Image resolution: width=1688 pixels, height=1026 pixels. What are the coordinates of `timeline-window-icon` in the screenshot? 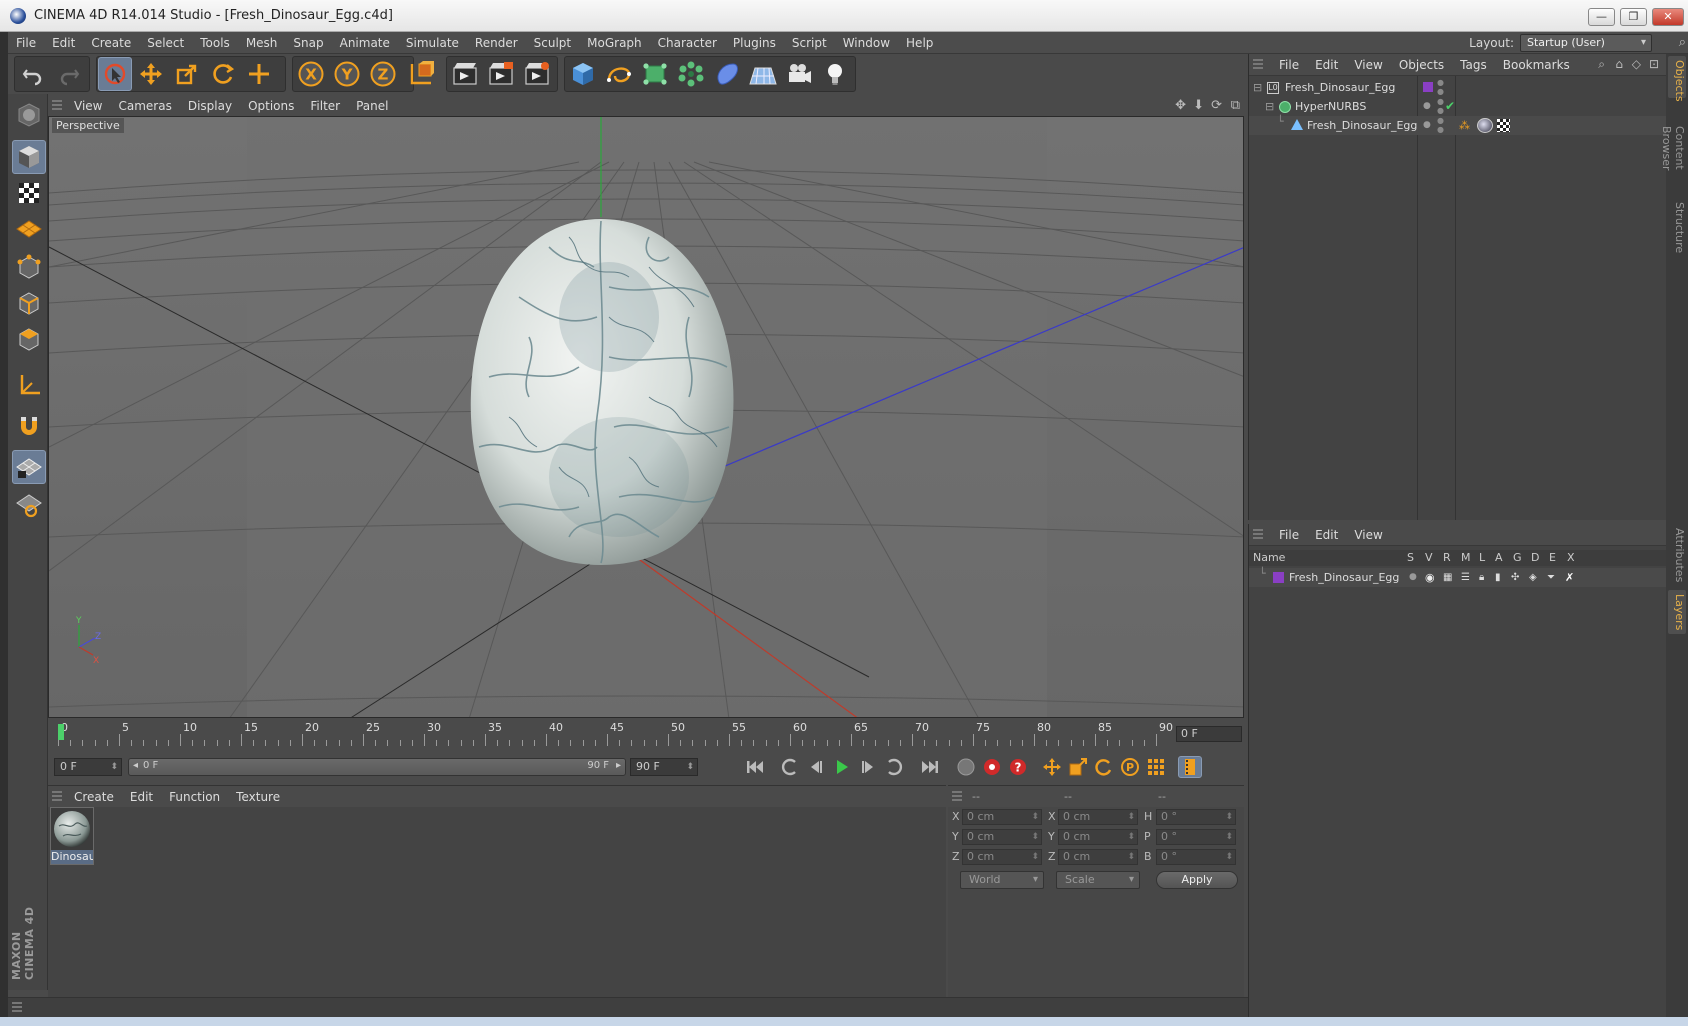 It's located at (1190, 767).